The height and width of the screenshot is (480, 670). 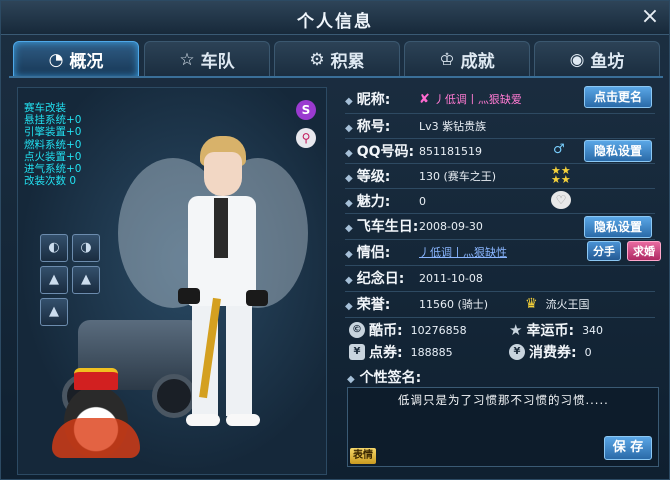 I want to click on privacy-settings-button: 隐私设置, so click(x=618, y=151).